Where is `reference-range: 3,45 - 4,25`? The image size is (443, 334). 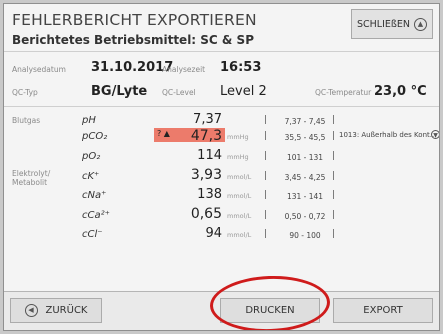 reference-range: 3,45 - 4,25 is located at coordinates (305, 177).